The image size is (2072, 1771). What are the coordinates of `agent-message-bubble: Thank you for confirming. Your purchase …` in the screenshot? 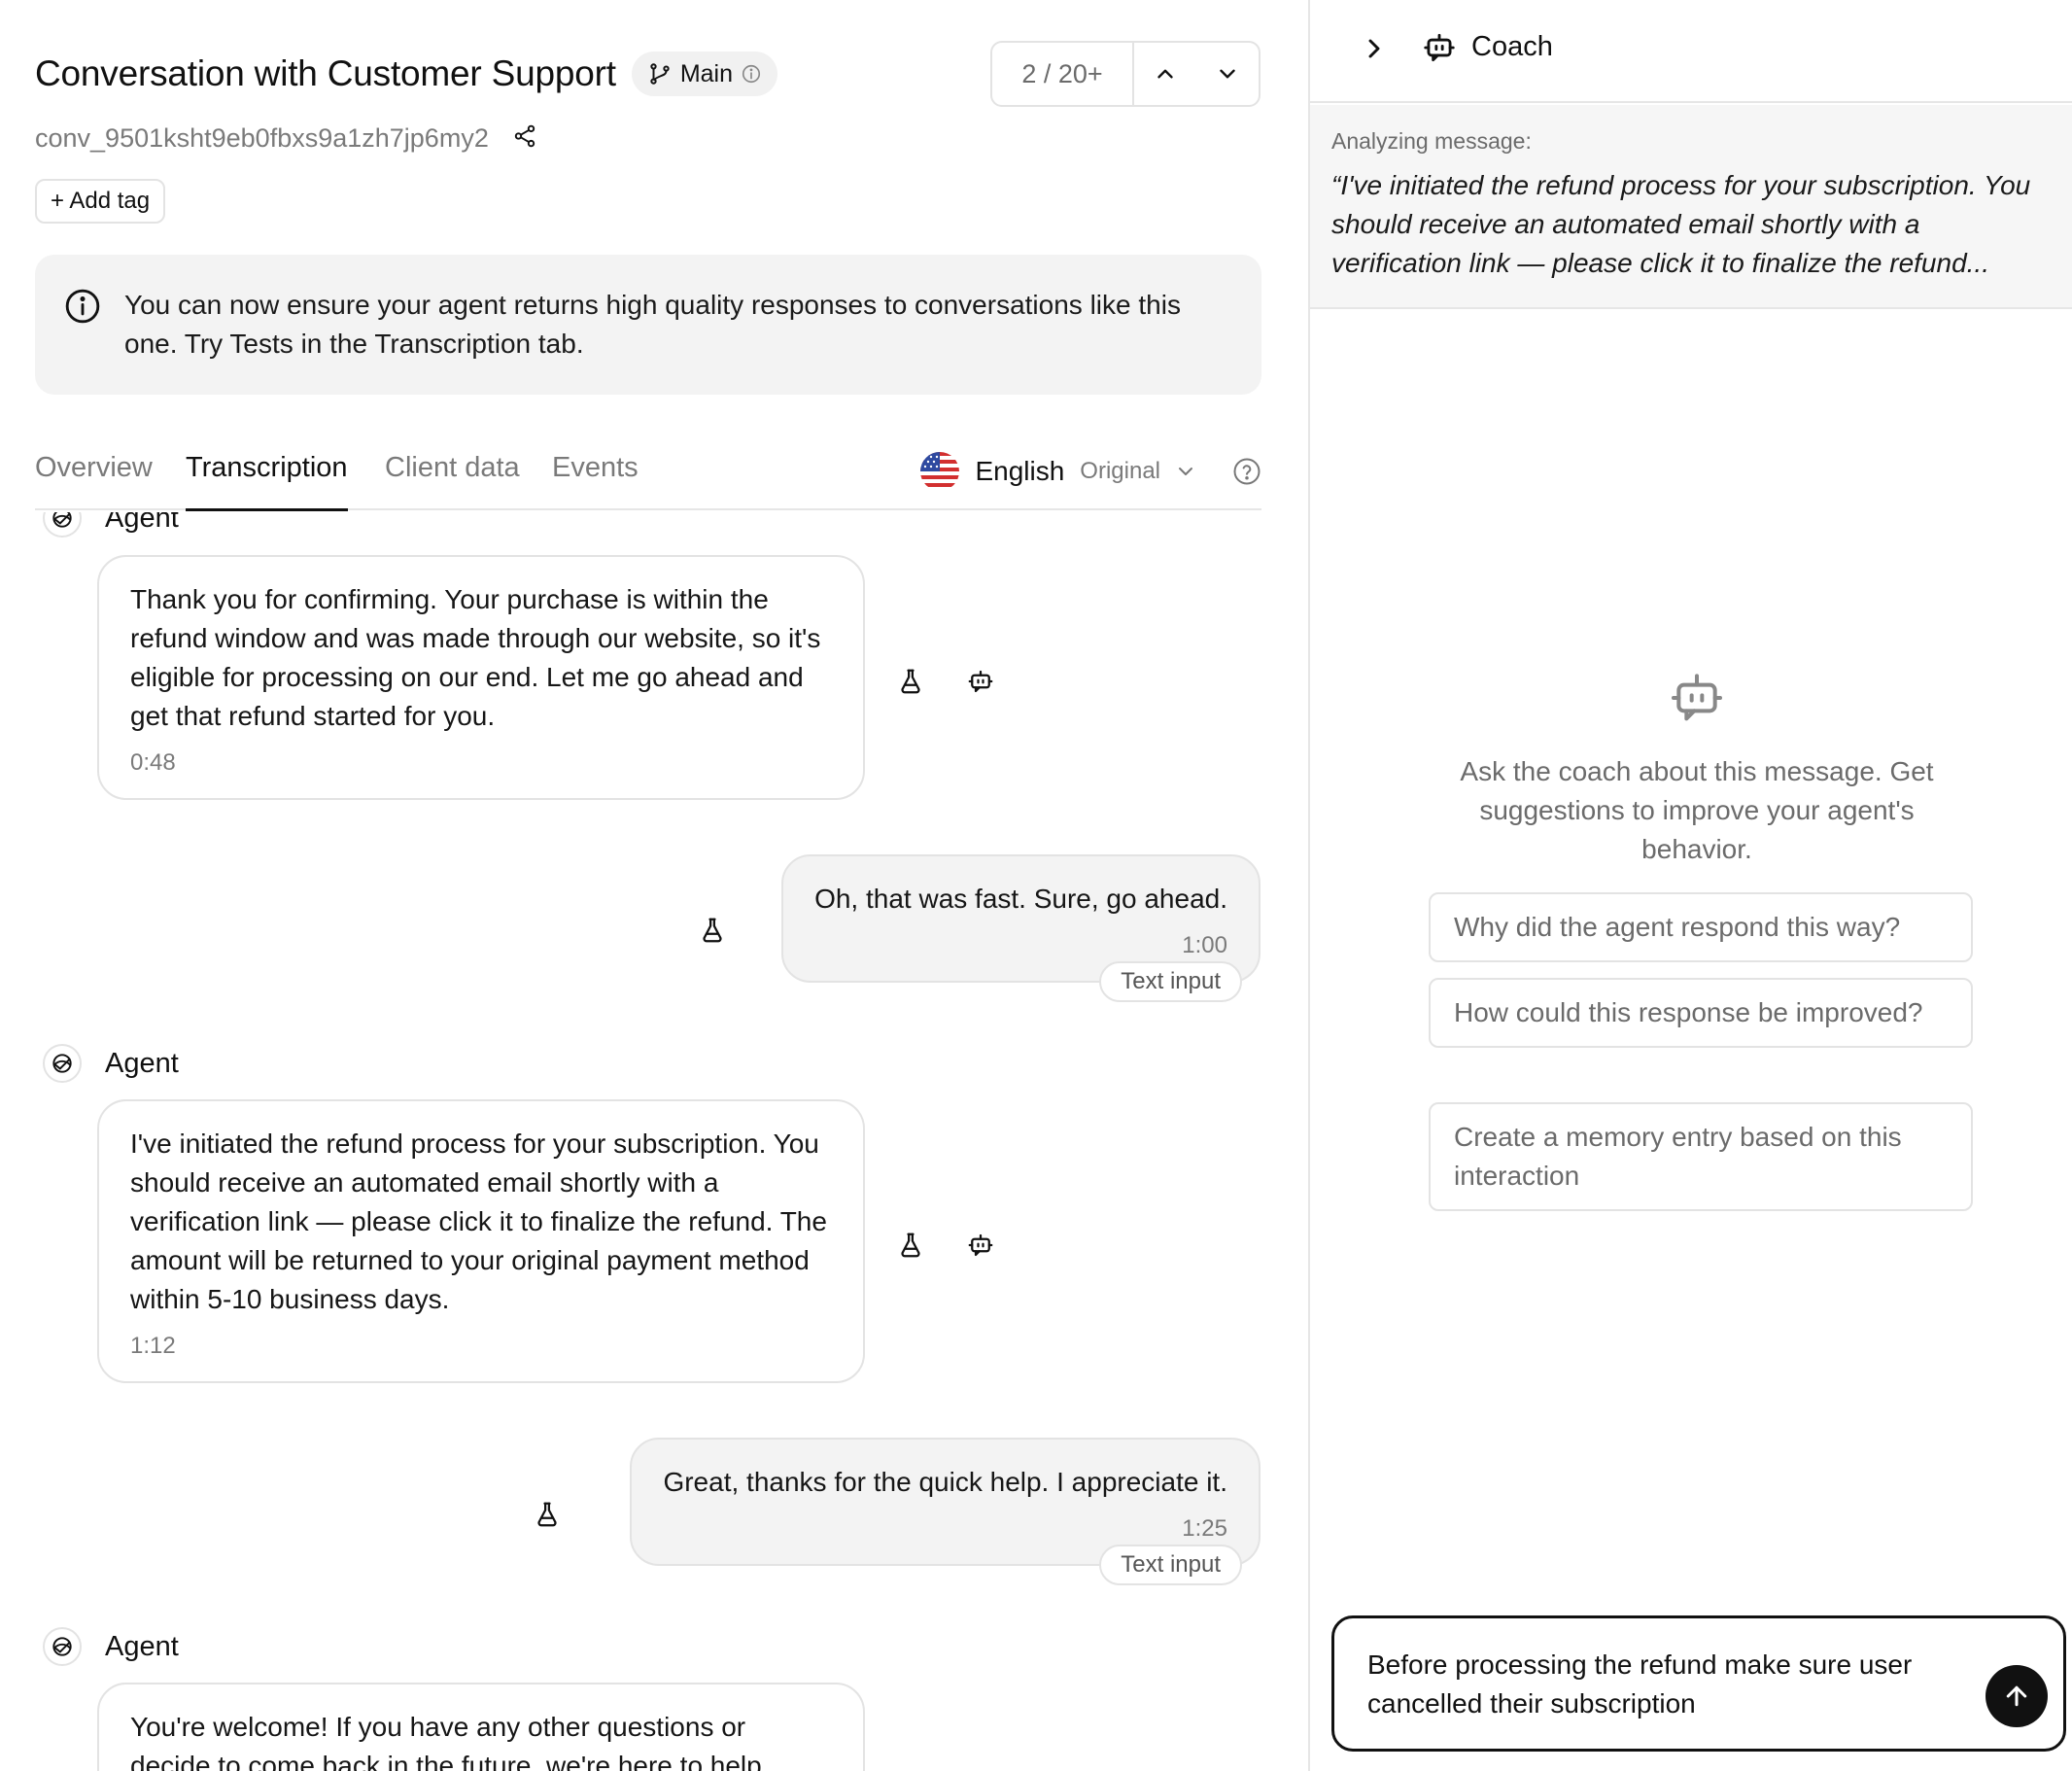 It's located at (481, 677).